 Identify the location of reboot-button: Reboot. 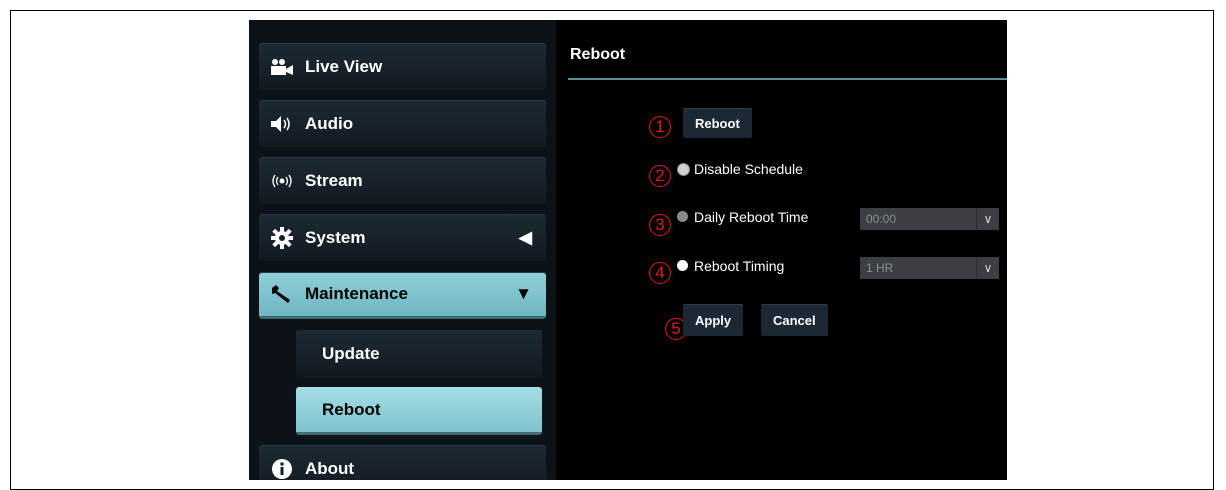
(717, 123).